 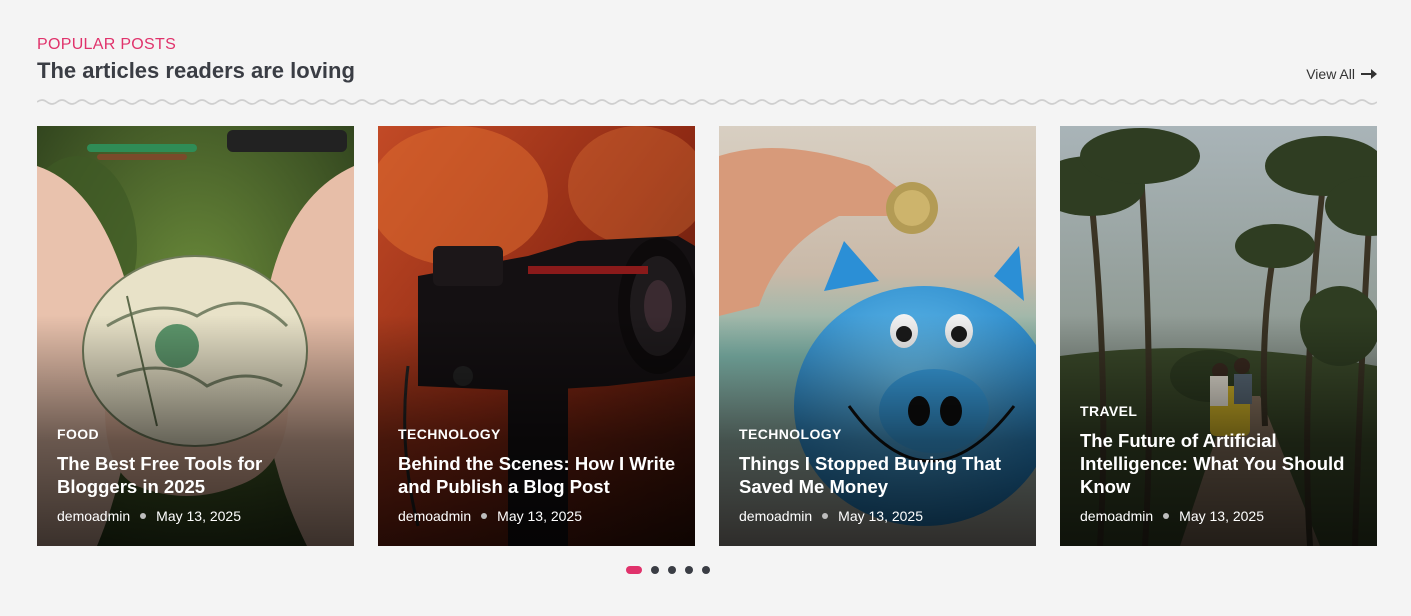 I want to click on pagination-dot-active, so click(x=634, y=570).